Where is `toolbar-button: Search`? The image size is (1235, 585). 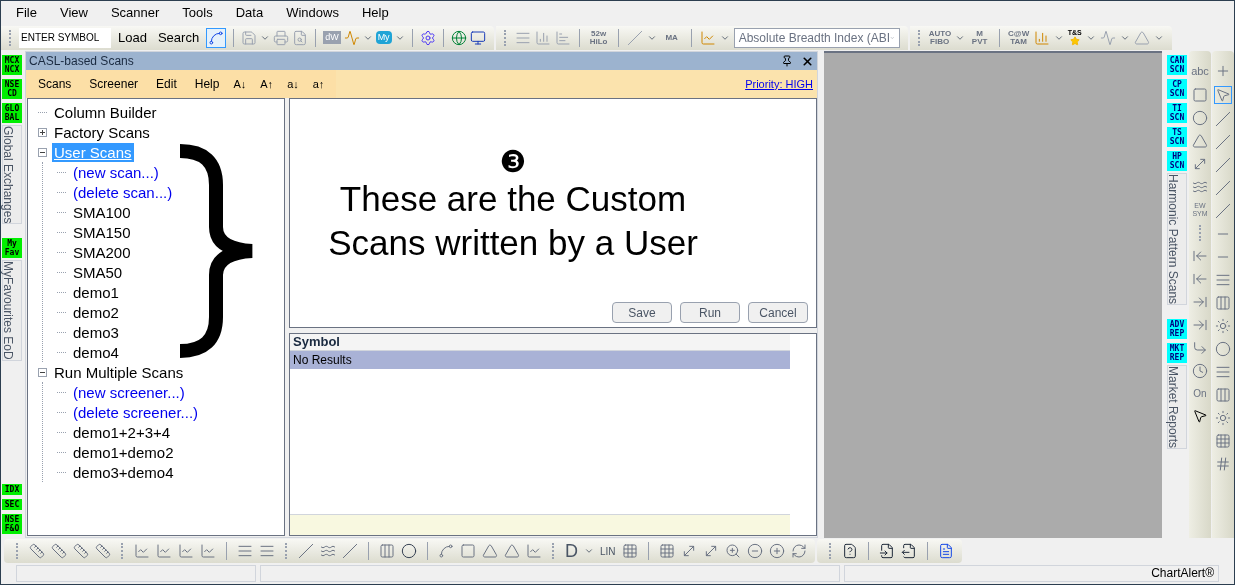 toolbar-button: Search is located at coordinates (178, 37).